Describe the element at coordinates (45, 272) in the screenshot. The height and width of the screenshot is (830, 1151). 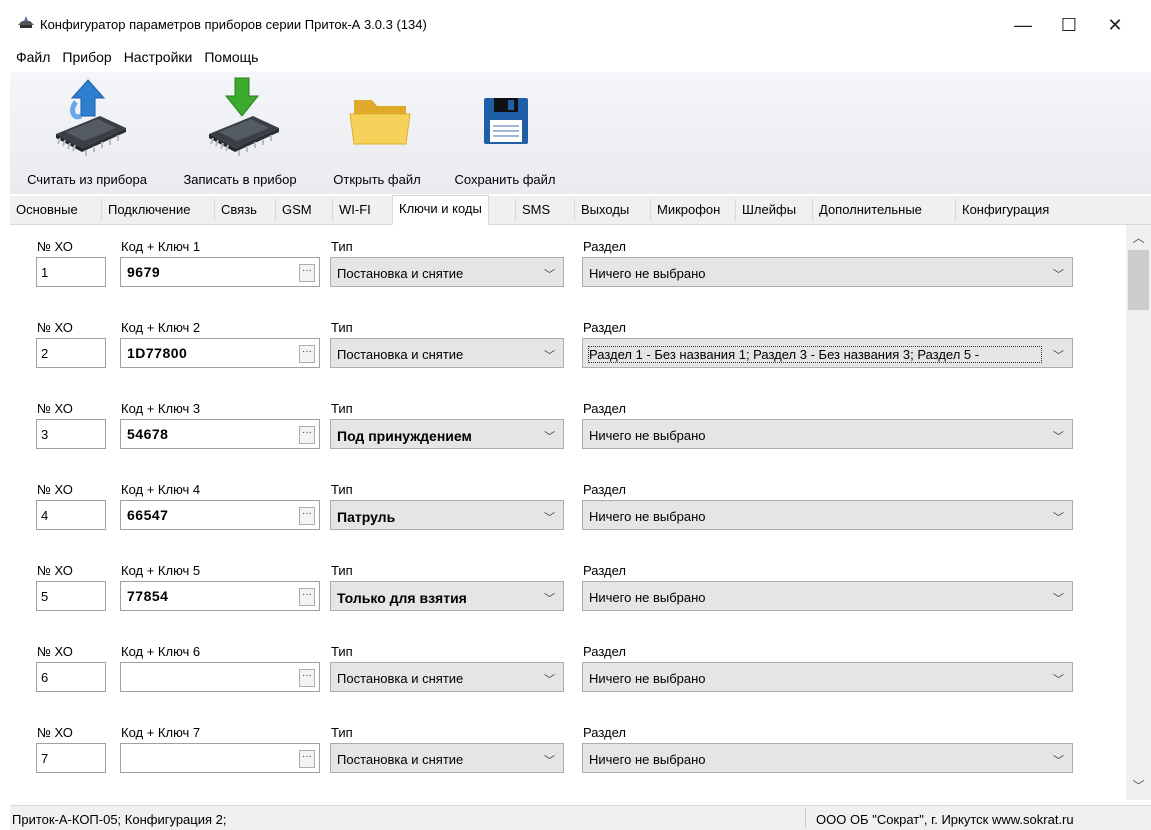
I see `num-value: 1` at that location.